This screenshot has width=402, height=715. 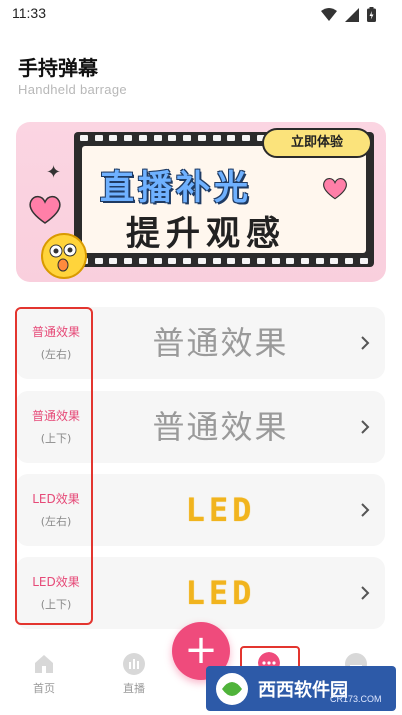 What do you see at coordinates (72, 89) in the screenshot?
I see `page-subtitle: Handheld barrage` at bounding box center [72, 89].